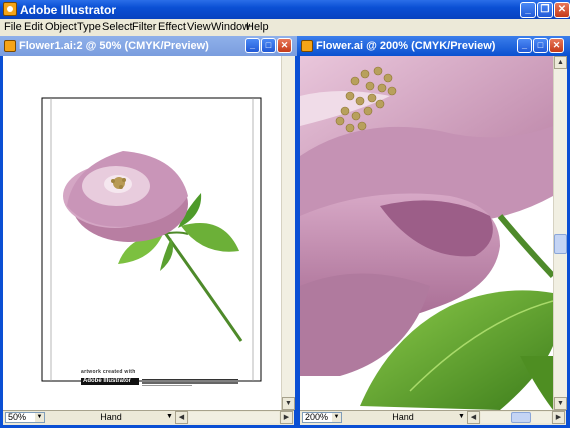 The image size is (570, 428). I want to click on credit-text: artwork created with, so click(108, 372).